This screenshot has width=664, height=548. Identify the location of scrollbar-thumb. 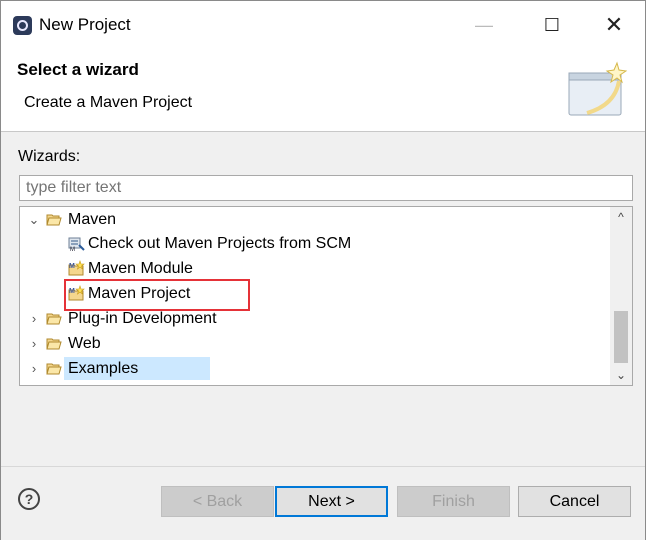
(621, 337).